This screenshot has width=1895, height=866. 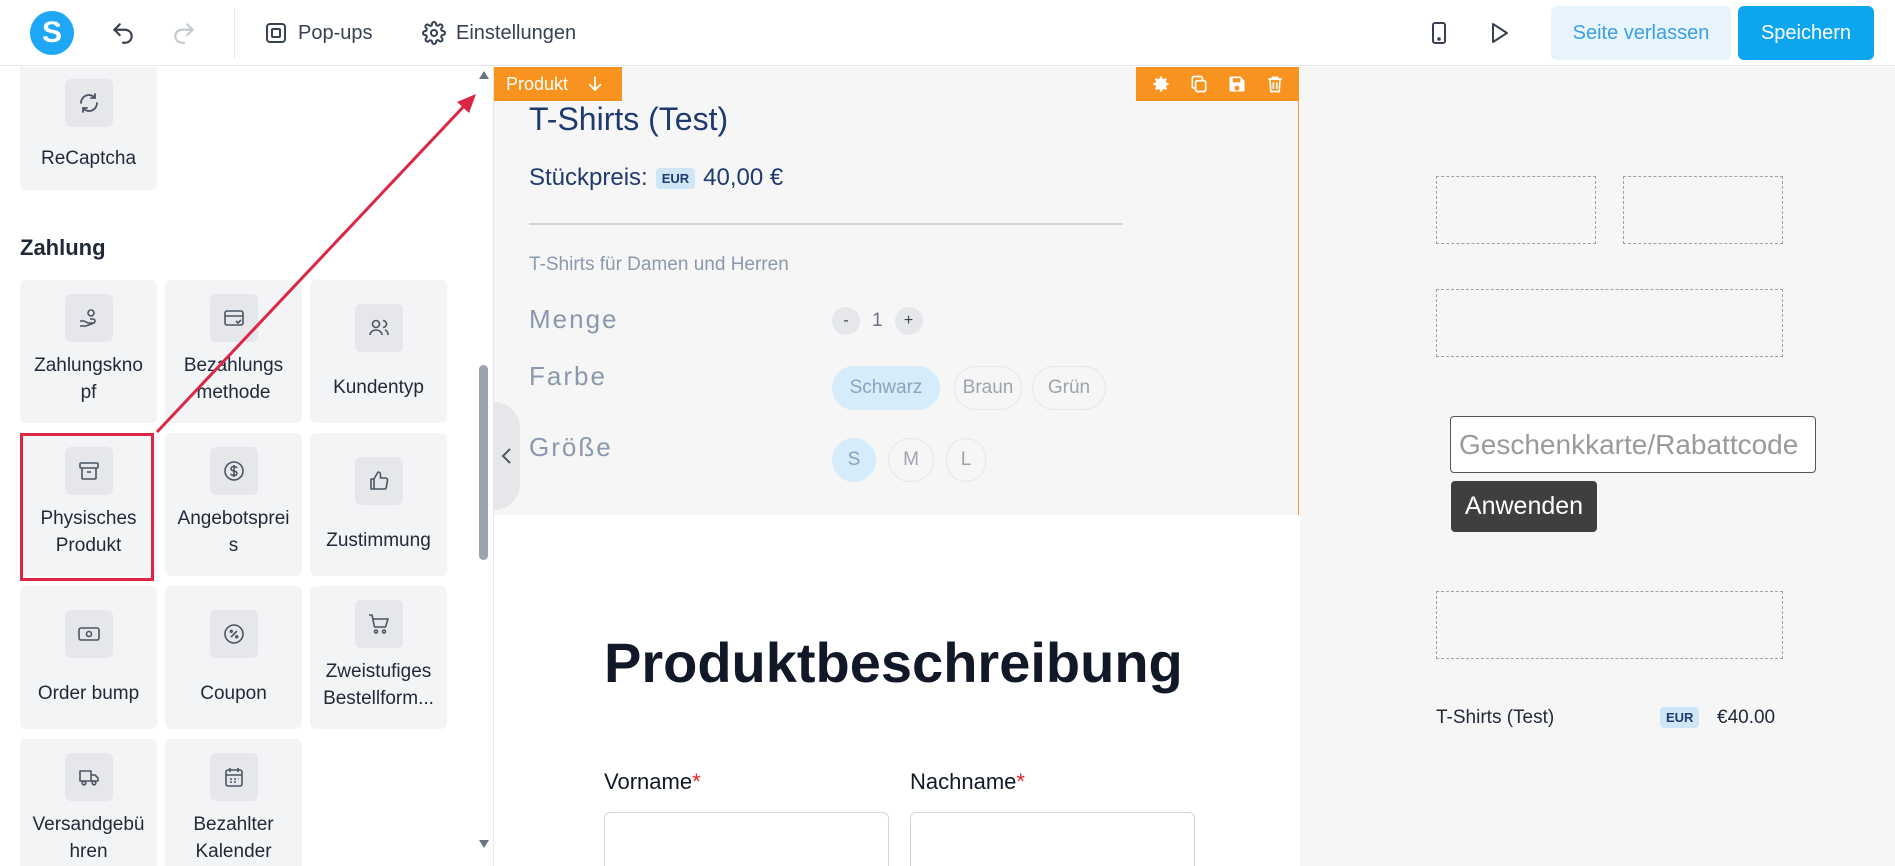 What do you see at coordinates (1439, 33) in the screenshot?
I see `mobile-preview-icon` at bounding box center [1439, 33].